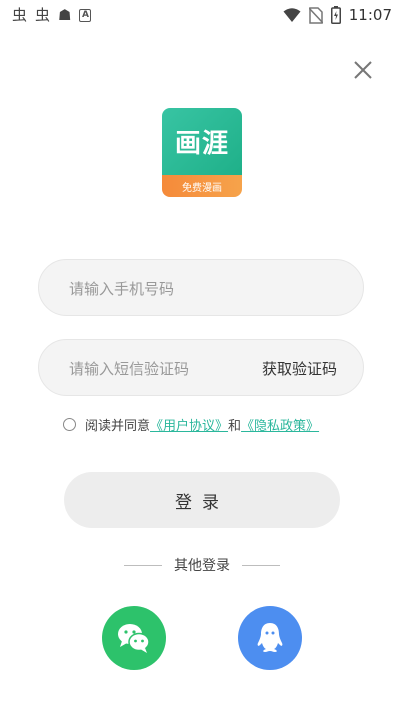 The image size is (404, 720). Describe the element at coordinates (85, 15) in the screenshot. I see `a-icon: A` at that location.